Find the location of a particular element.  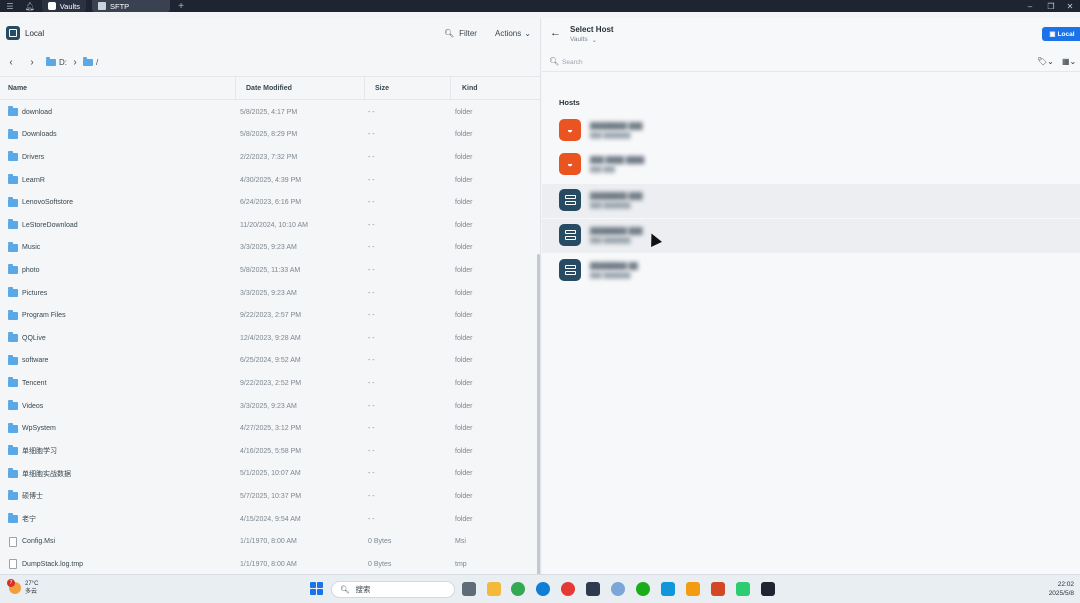

table-row: LearnR 4/30/2025, 4:39 PM - - folder is located at coordinates (268, 180).